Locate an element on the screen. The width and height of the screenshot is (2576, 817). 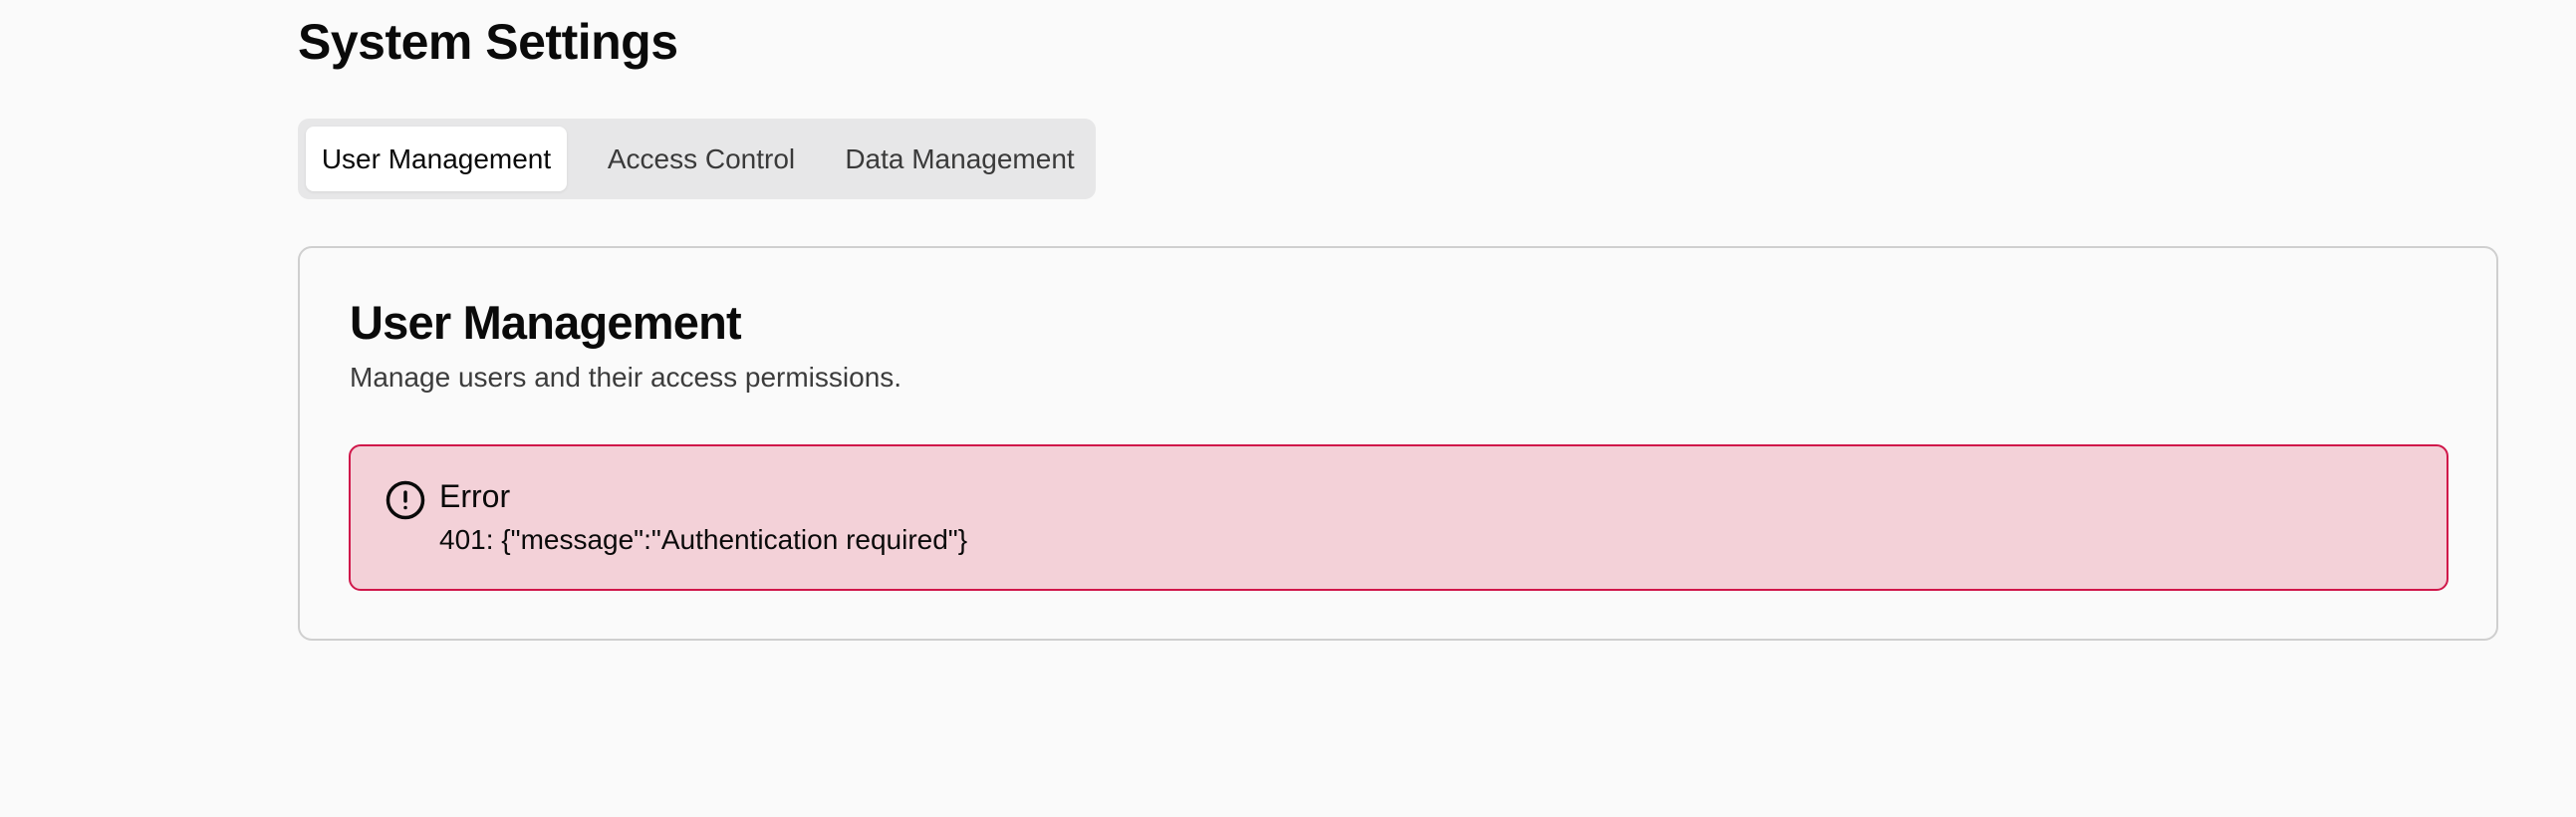
tab-data-management: Data Management is located at coordinates (960, 159).